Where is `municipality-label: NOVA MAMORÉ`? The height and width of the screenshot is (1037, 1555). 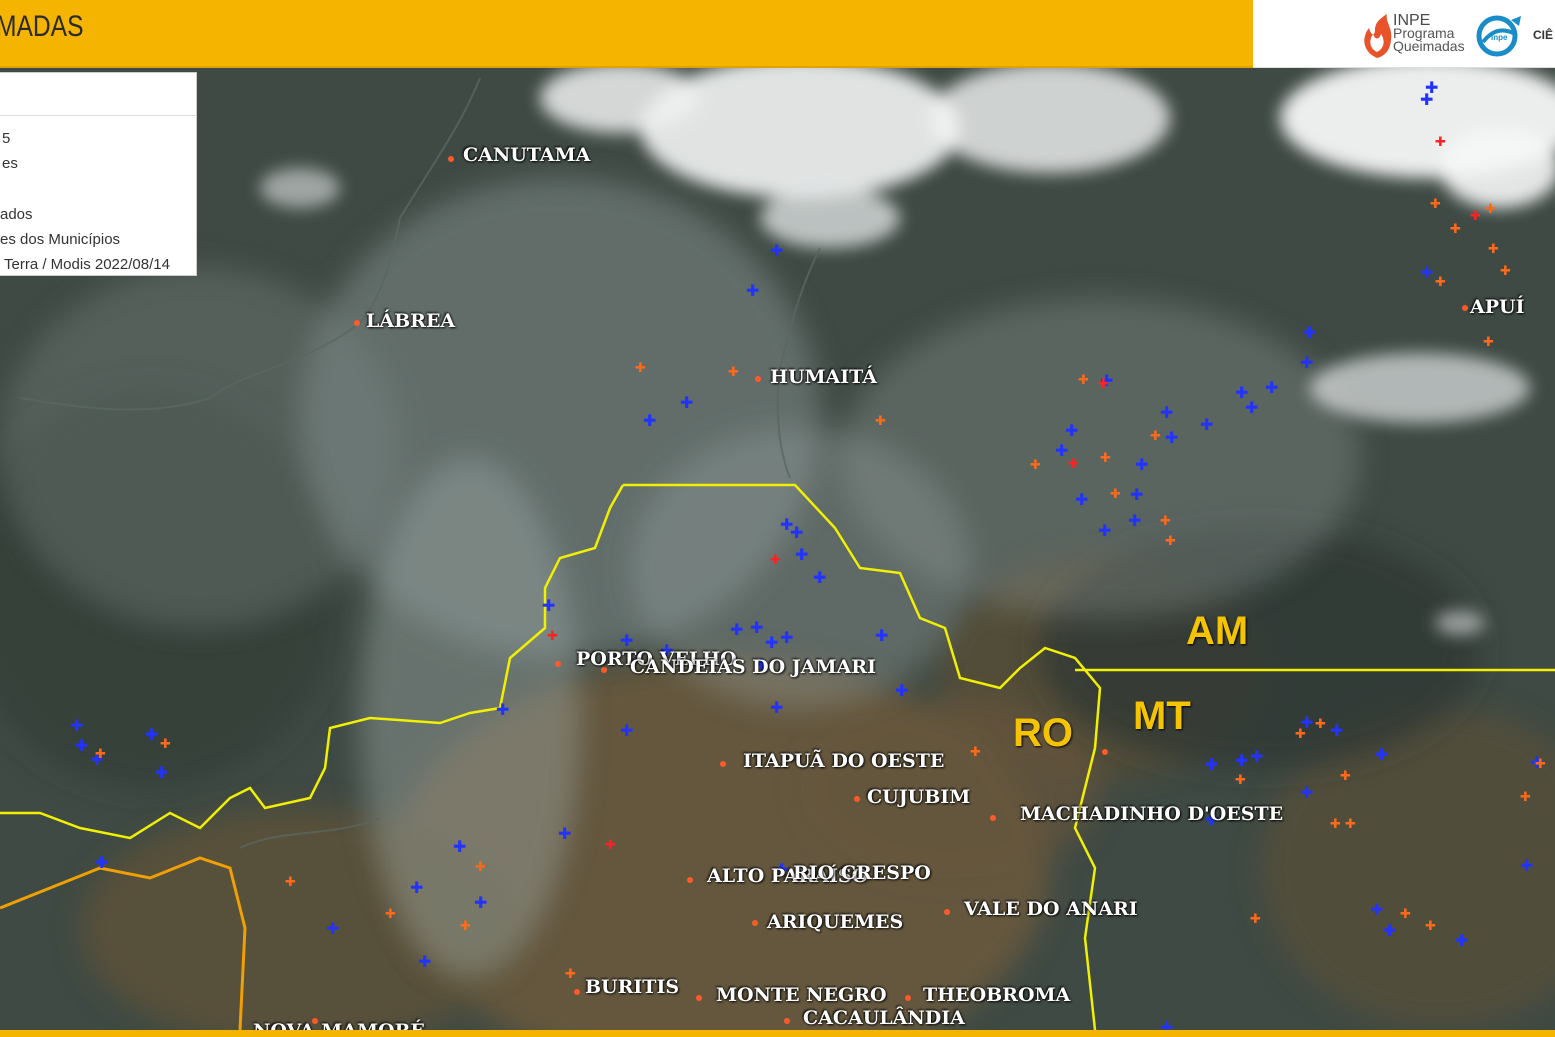
municipality-label: NOVA MAMORÉ is located at coordinates (339, 1025).